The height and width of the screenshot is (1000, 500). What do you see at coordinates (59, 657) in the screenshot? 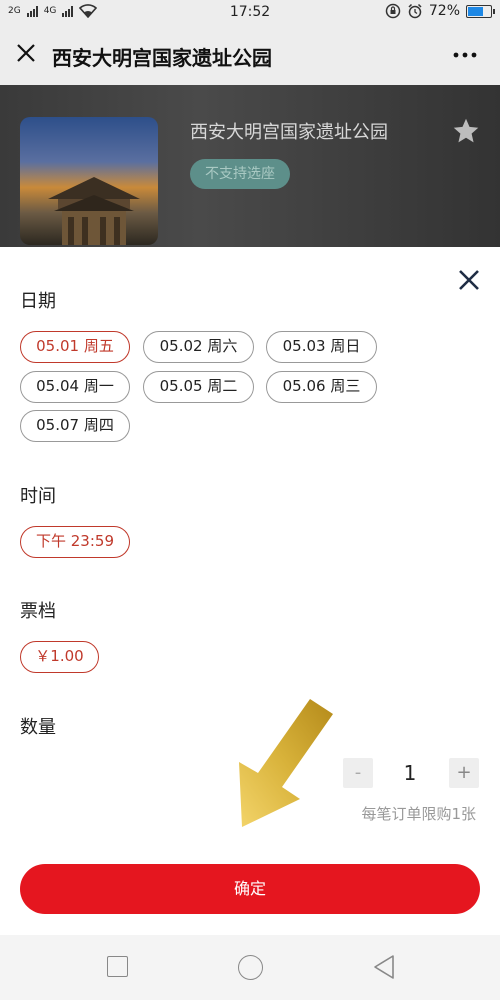
I see `ticket-tier-chip: ￥1.00` at bounding box center [59, 657].